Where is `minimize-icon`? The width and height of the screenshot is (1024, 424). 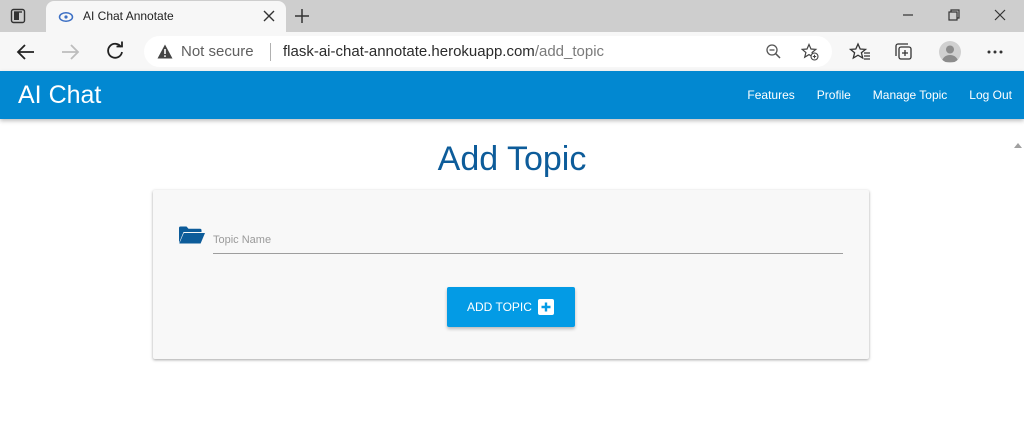
minimize-icon is located at coordinates (908, 15).